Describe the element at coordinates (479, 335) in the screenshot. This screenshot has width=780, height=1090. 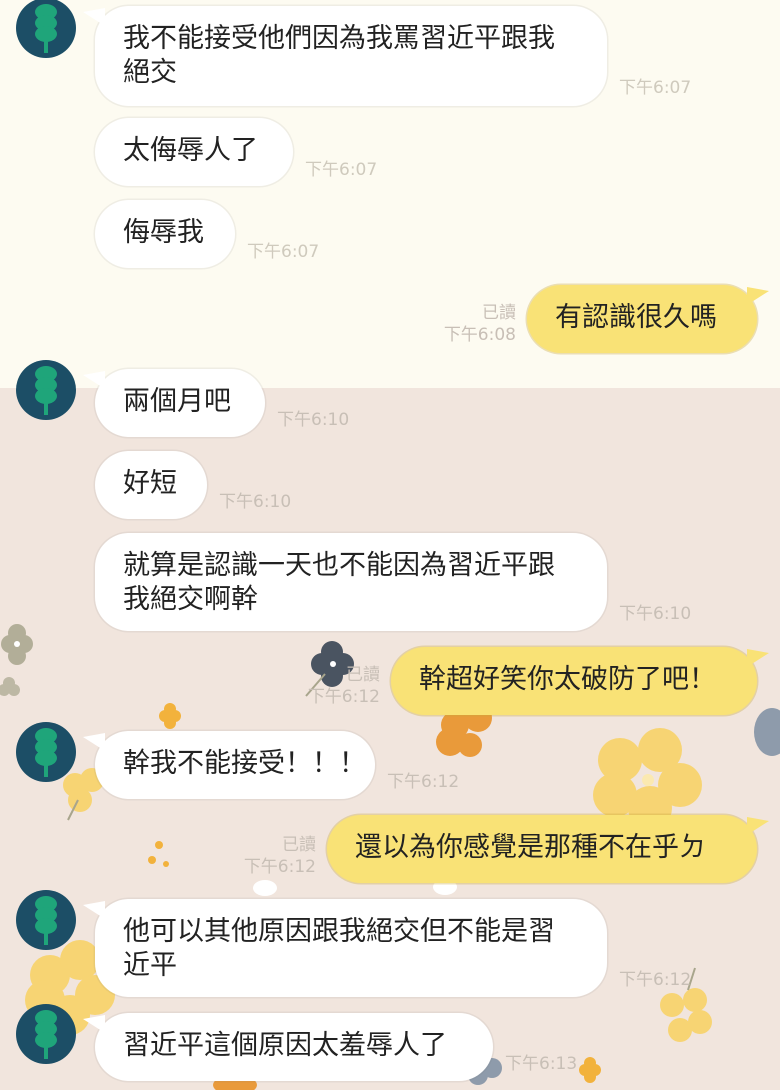
I see `message-time: 下午6:08` at that location.